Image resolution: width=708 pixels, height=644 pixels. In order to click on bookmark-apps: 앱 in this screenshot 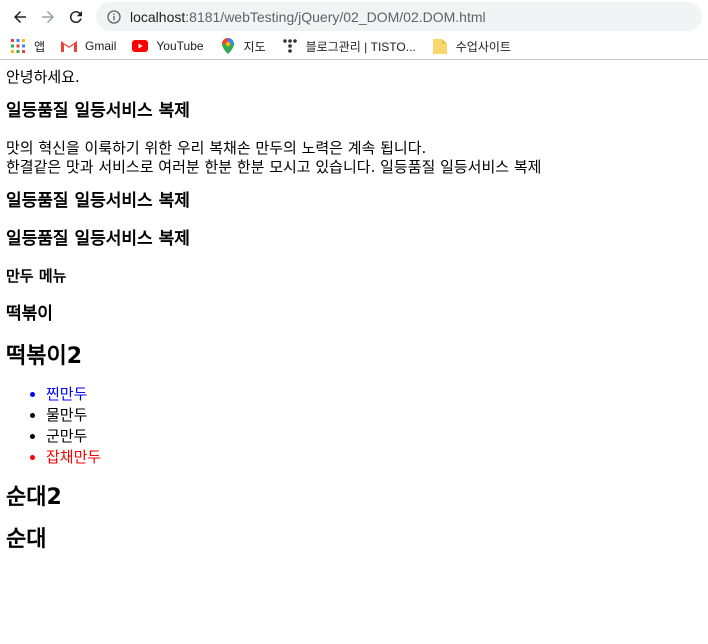, I will do `click(27, 46)`.